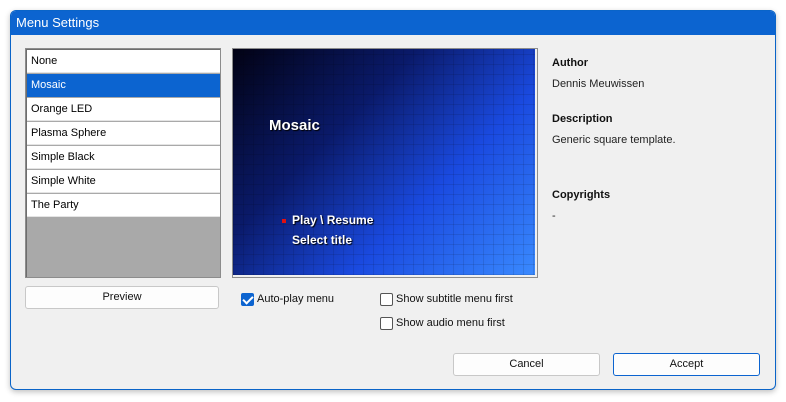 The height and width of the screenshot is (402, 786). I want to click on preview-menu-item-play: Play \ Resume, so click(333, 220).